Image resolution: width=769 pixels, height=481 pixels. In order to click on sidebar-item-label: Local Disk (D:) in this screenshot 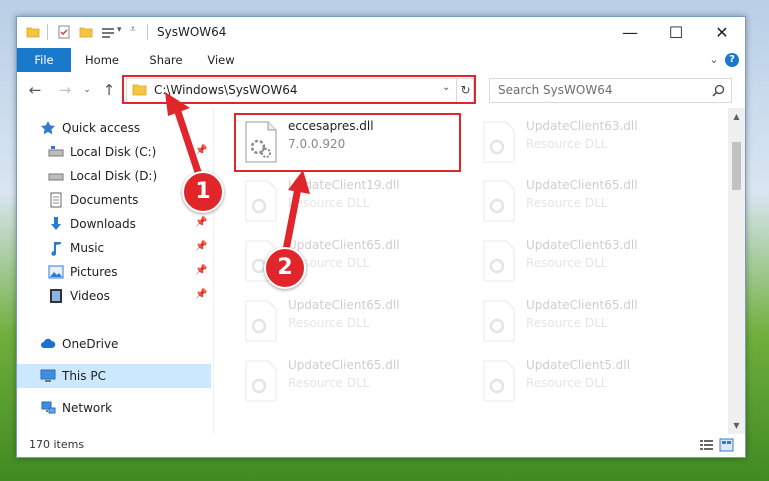, I will do `click(114, 176)`.